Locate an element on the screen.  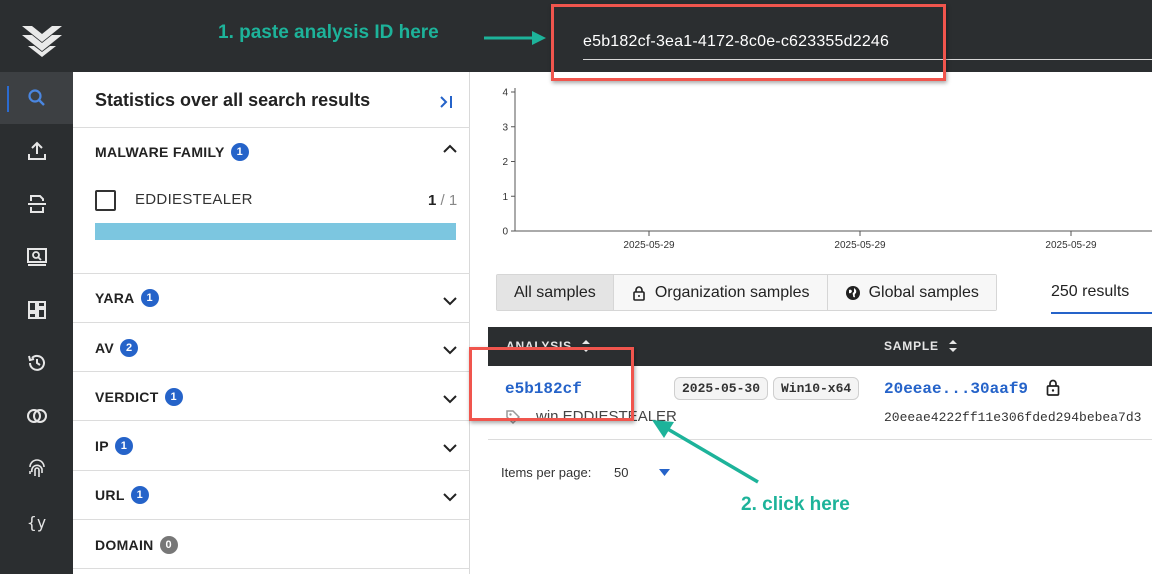
dashboard-icon is located at coordinates (36, 310).